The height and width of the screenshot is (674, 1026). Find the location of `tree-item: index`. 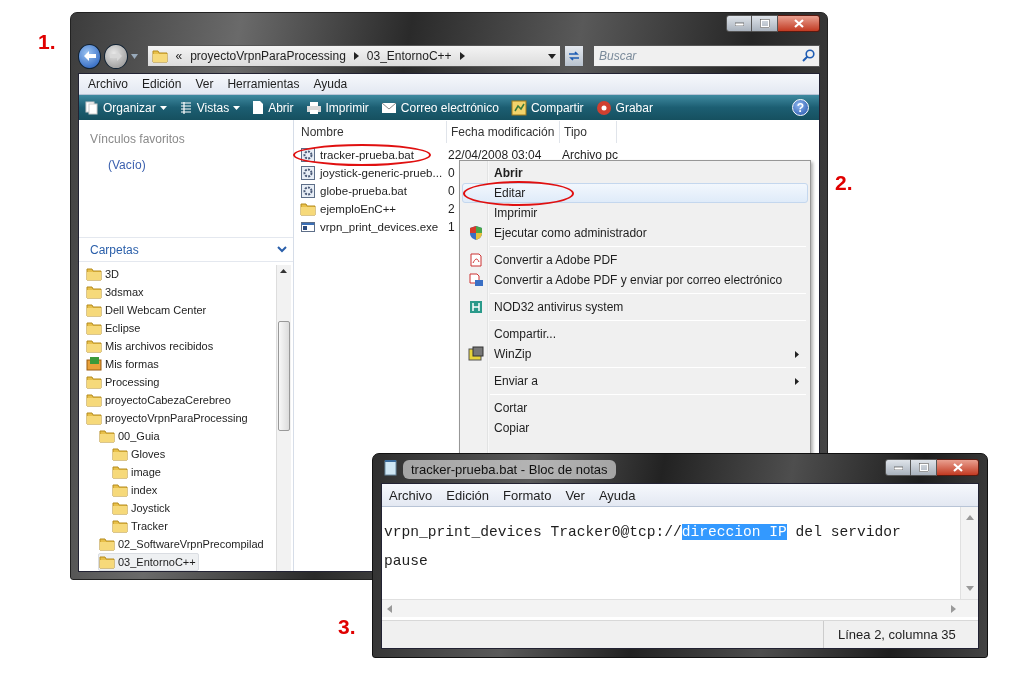

tree-item: index is located at coordinates (136, 490).